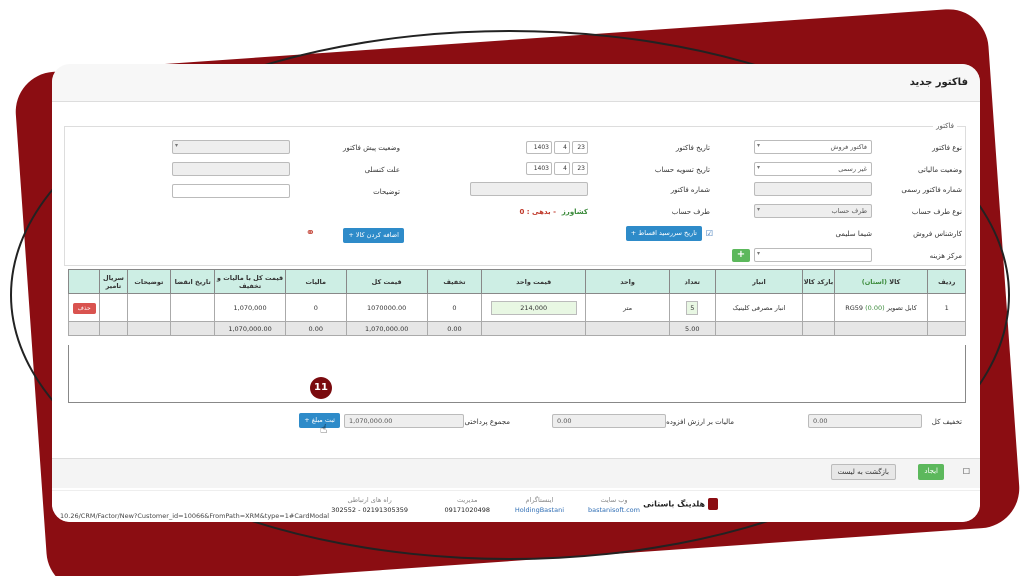 The width and height of the screenshot is (1024, 576). What do you see at coordinates (700, 422) in the screenshot?
I see `vat-label: مالیات بر ارزش افزوده` at bounding box center [700, 422].